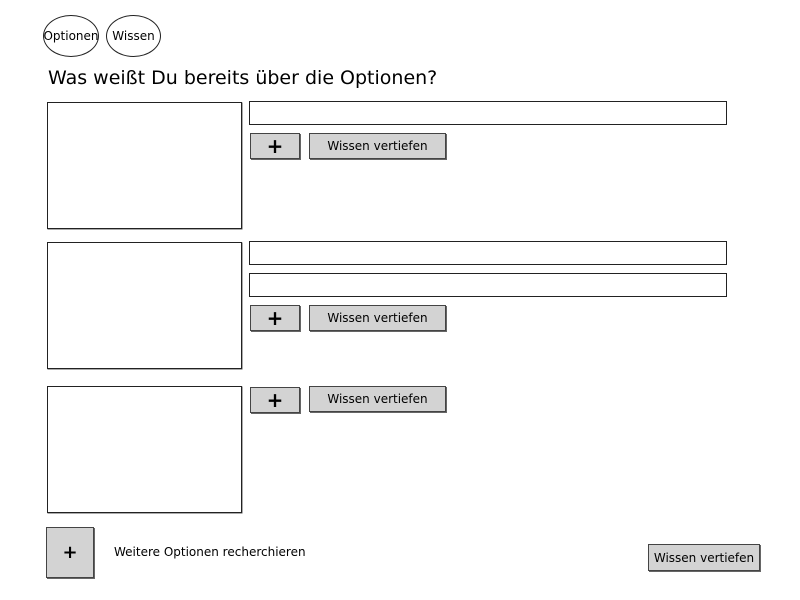 This screenshot has width=800, height=600. I want to click on option-2-add-field-button: +, so click(275, 318).